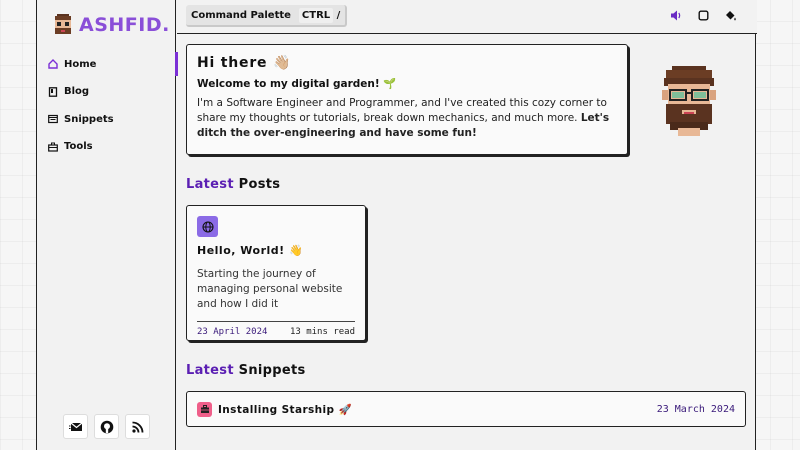  I want to click on square-icon, so click(703, 15).